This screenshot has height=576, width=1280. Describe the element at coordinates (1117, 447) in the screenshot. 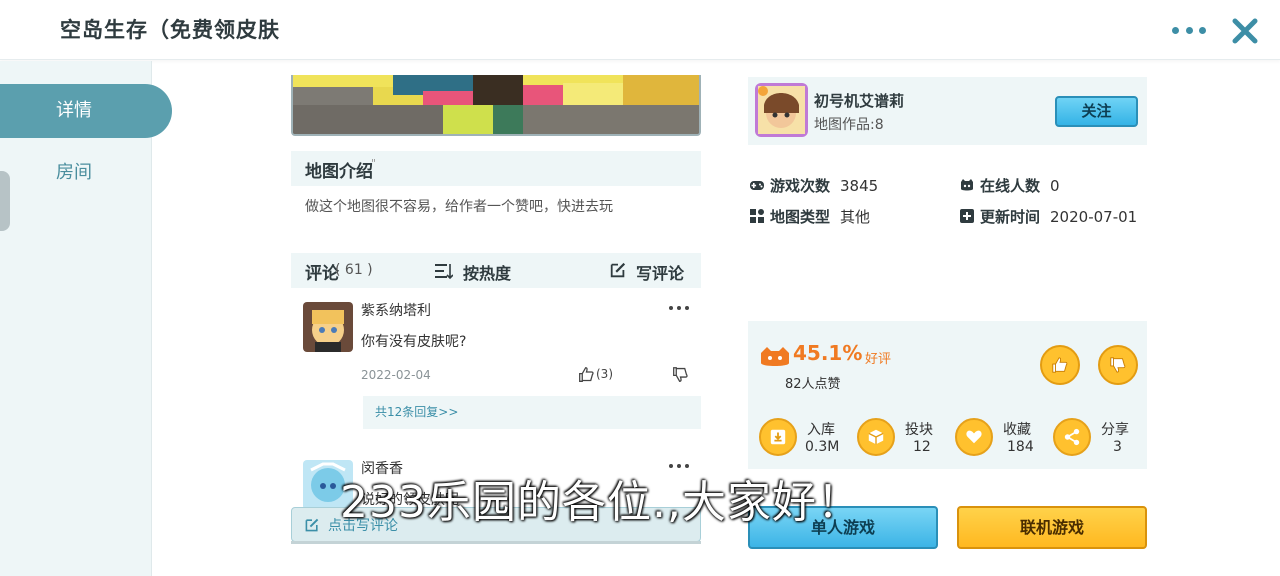

I see `action-value: 3` at that location.